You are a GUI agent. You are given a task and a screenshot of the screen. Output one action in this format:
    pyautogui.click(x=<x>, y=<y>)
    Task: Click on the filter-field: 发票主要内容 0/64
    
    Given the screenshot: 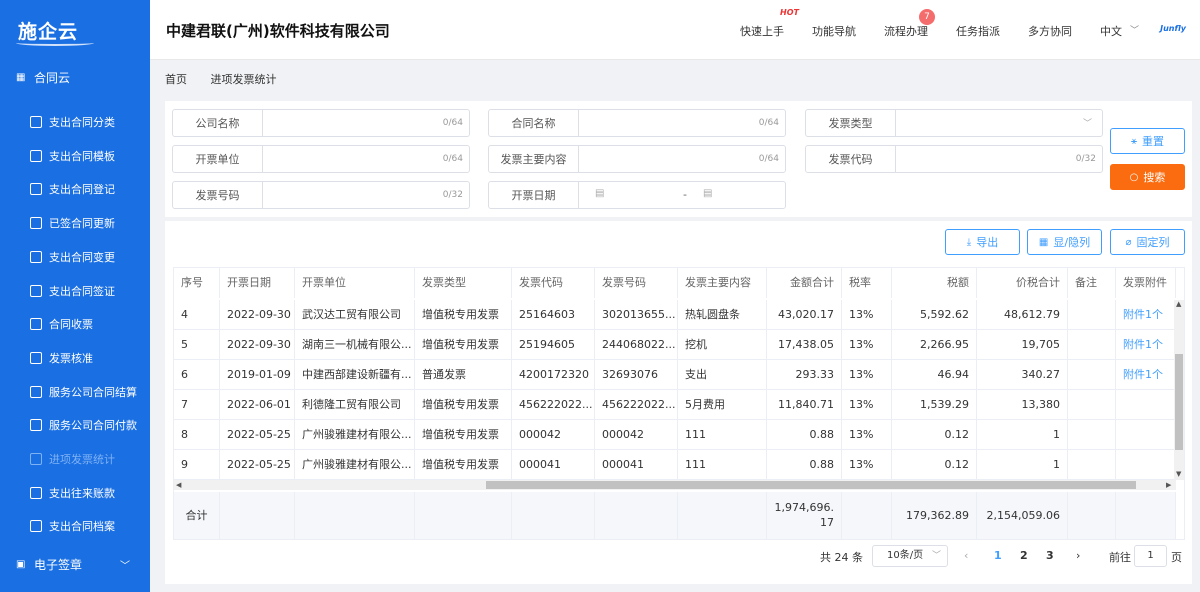 What is the action you would take?
    pyautogui.click(x=637, y=159)
    